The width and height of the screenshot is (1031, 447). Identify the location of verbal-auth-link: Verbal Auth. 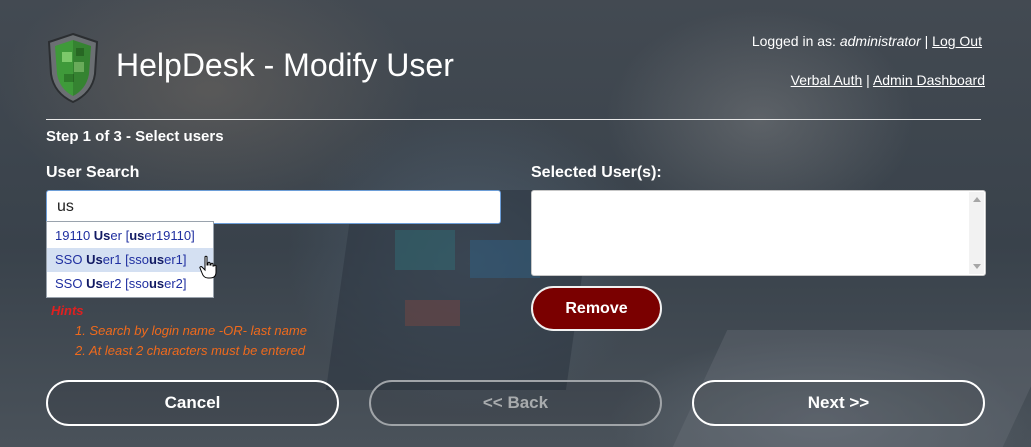
(827, 80).